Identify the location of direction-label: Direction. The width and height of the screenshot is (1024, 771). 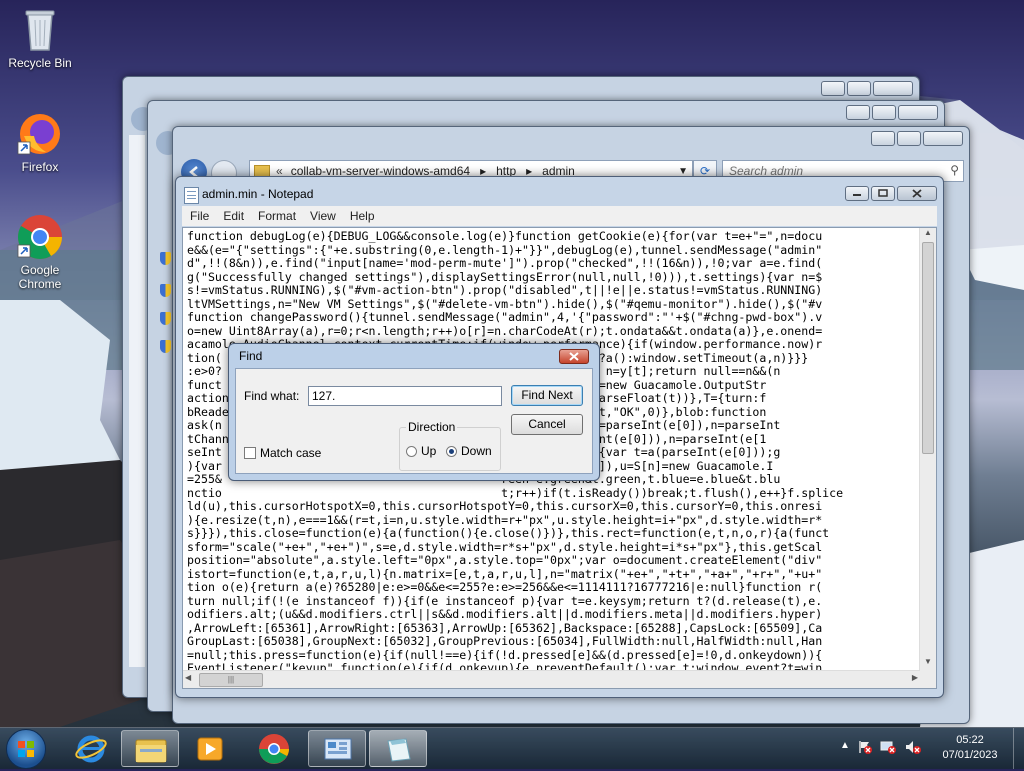
(432, 427).